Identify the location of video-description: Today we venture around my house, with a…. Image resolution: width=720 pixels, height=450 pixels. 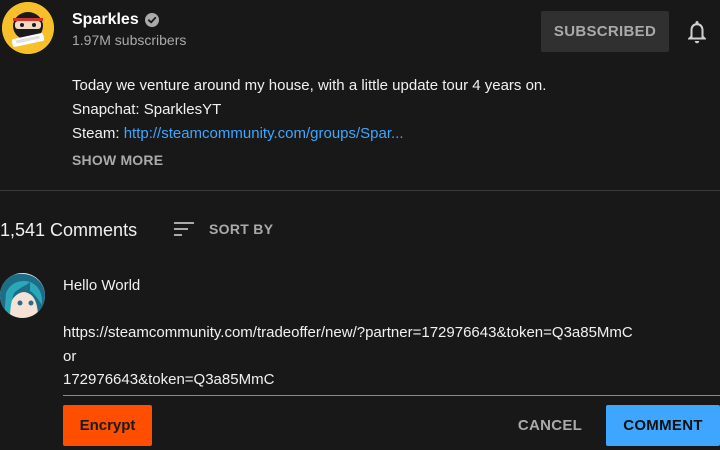
(392, 110).